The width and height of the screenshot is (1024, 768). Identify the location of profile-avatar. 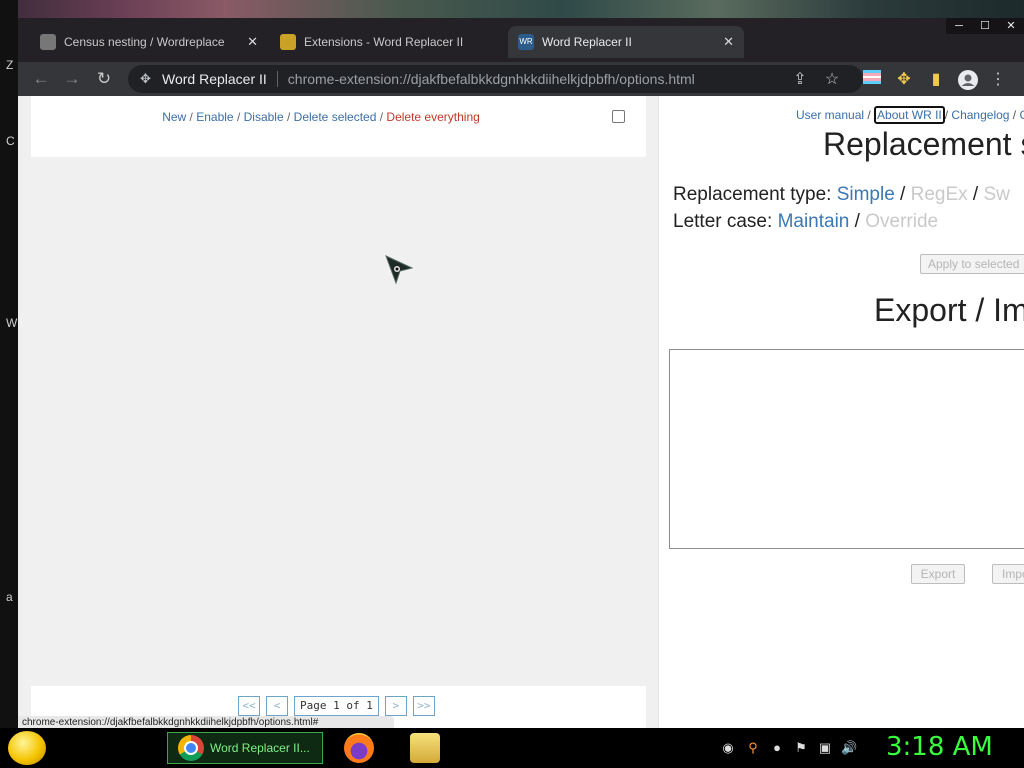
(968, 80).